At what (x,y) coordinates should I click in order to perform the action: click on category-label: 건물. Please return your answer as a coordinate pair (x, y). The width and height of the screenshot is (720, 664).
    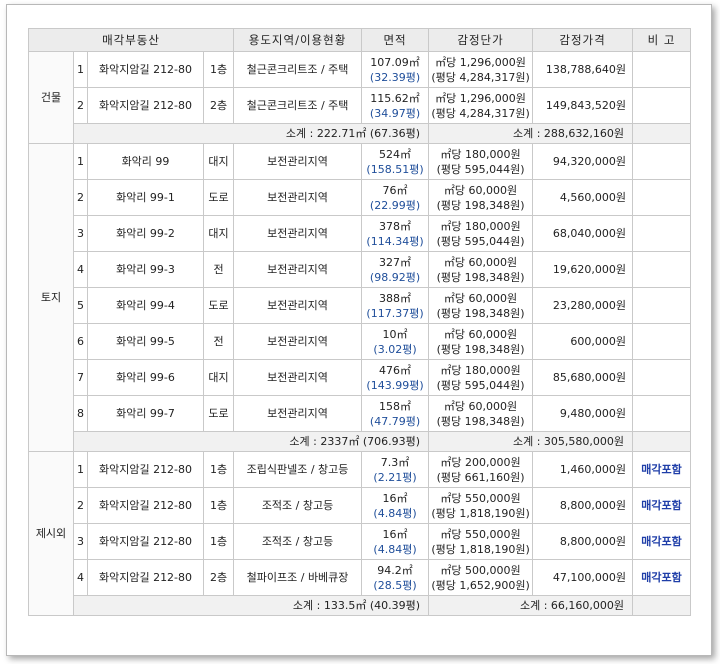
    Looking at the image, I should click on (51, 97).